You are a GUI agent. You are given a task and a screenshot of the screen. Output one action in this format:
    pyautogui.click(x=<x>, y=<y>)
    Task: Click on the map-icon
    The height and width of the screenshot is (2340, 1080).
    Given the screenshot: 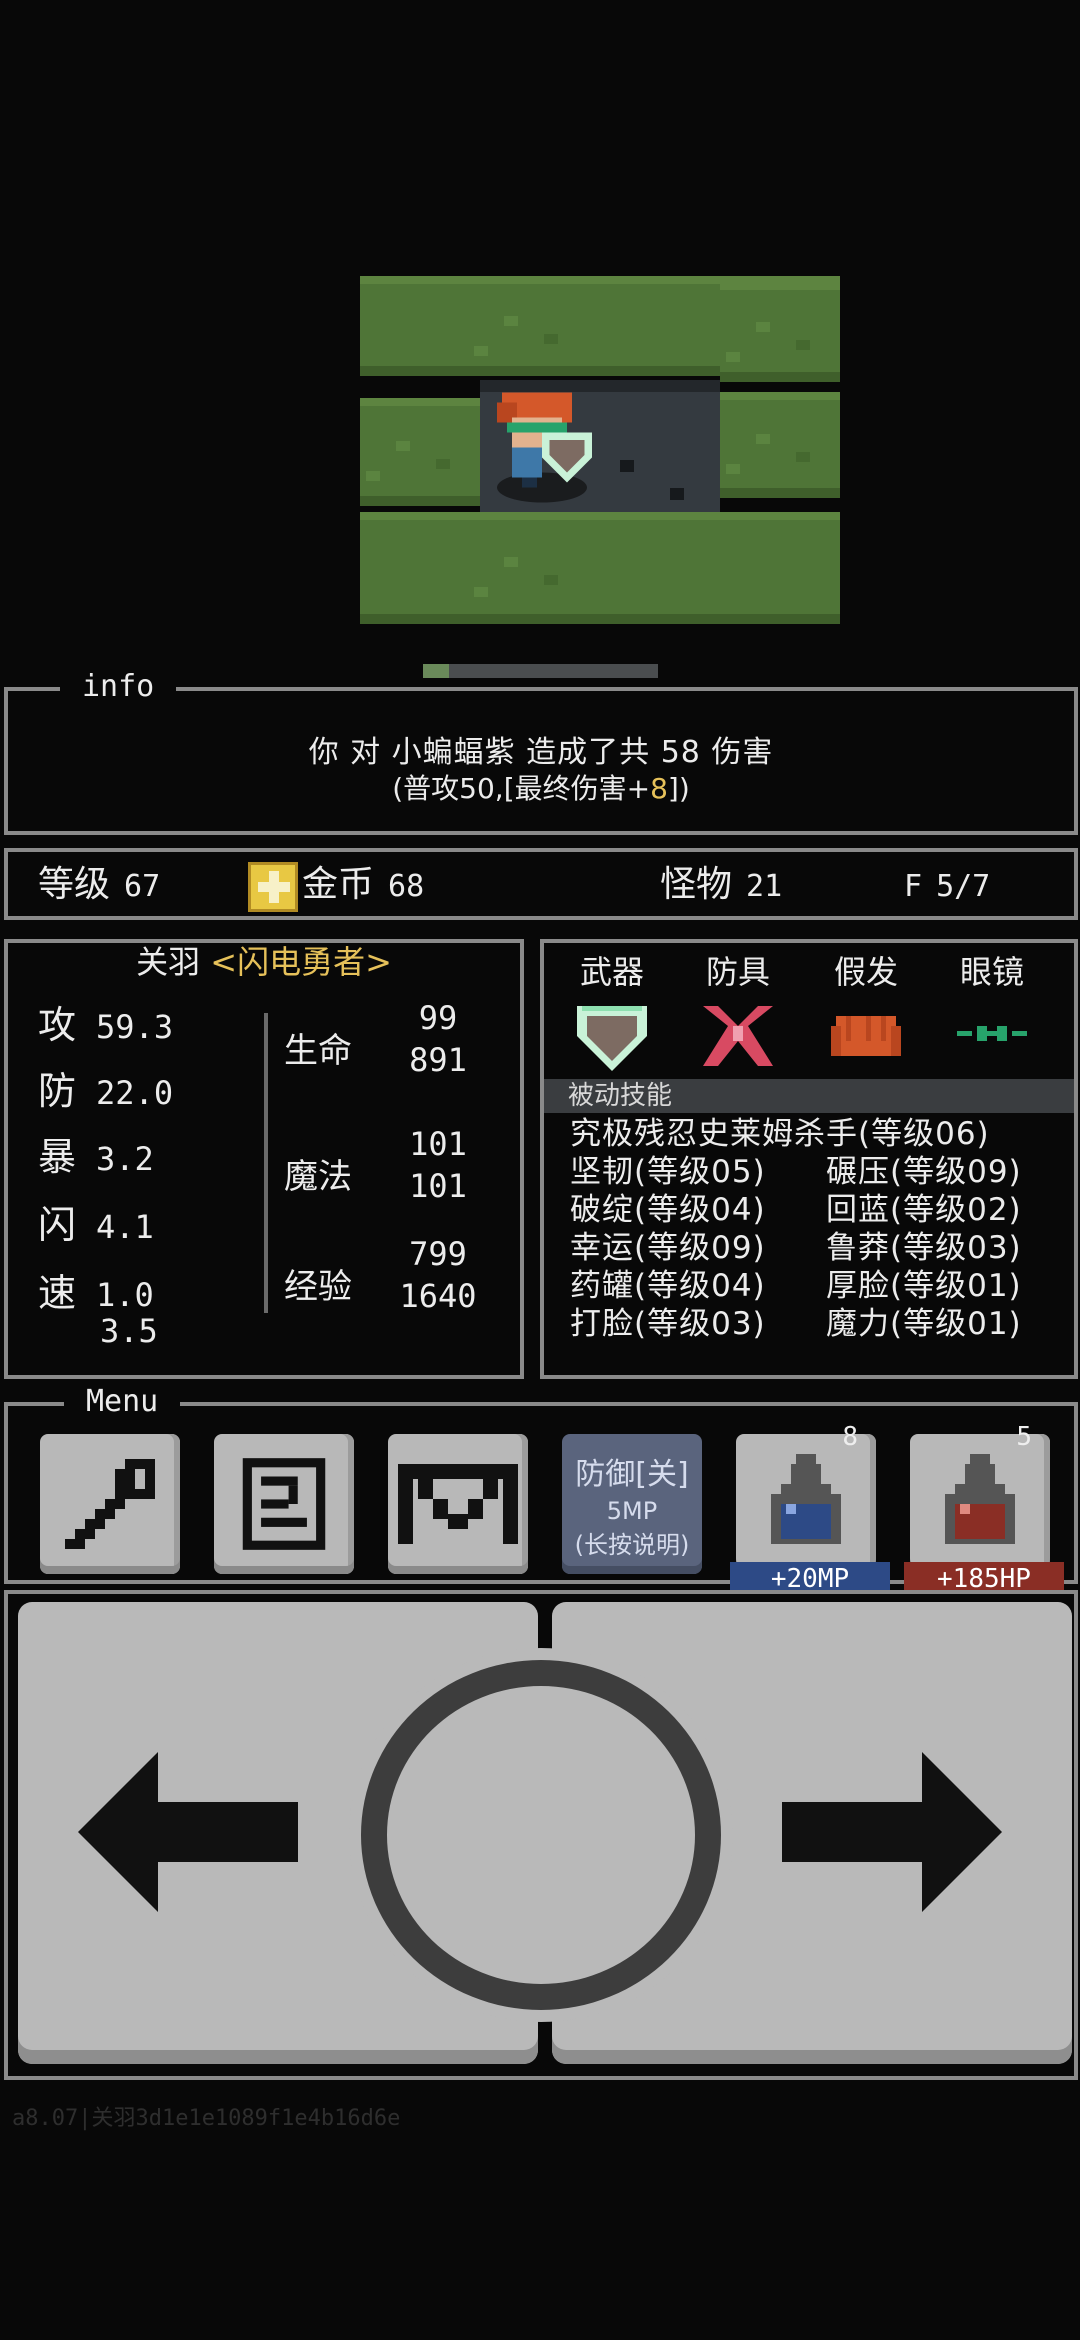 What is the action you would take?
    pyautogui.click(x=458, y=1504)
    